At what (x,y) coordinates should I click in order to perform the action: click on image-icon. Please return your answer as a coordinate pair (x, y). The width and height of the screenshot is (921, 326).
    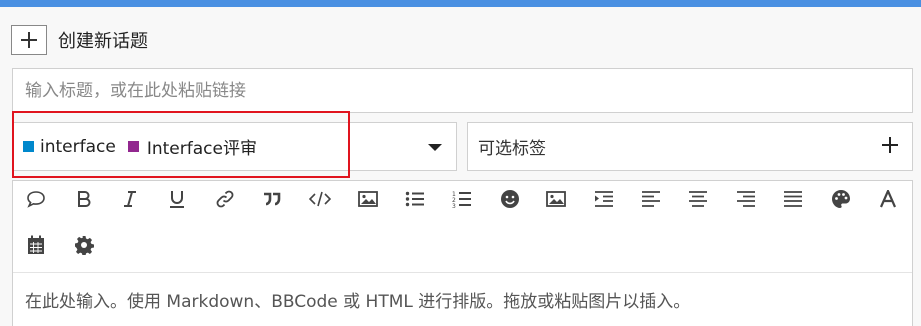
    Looking at the image, I should click on (368, 199).